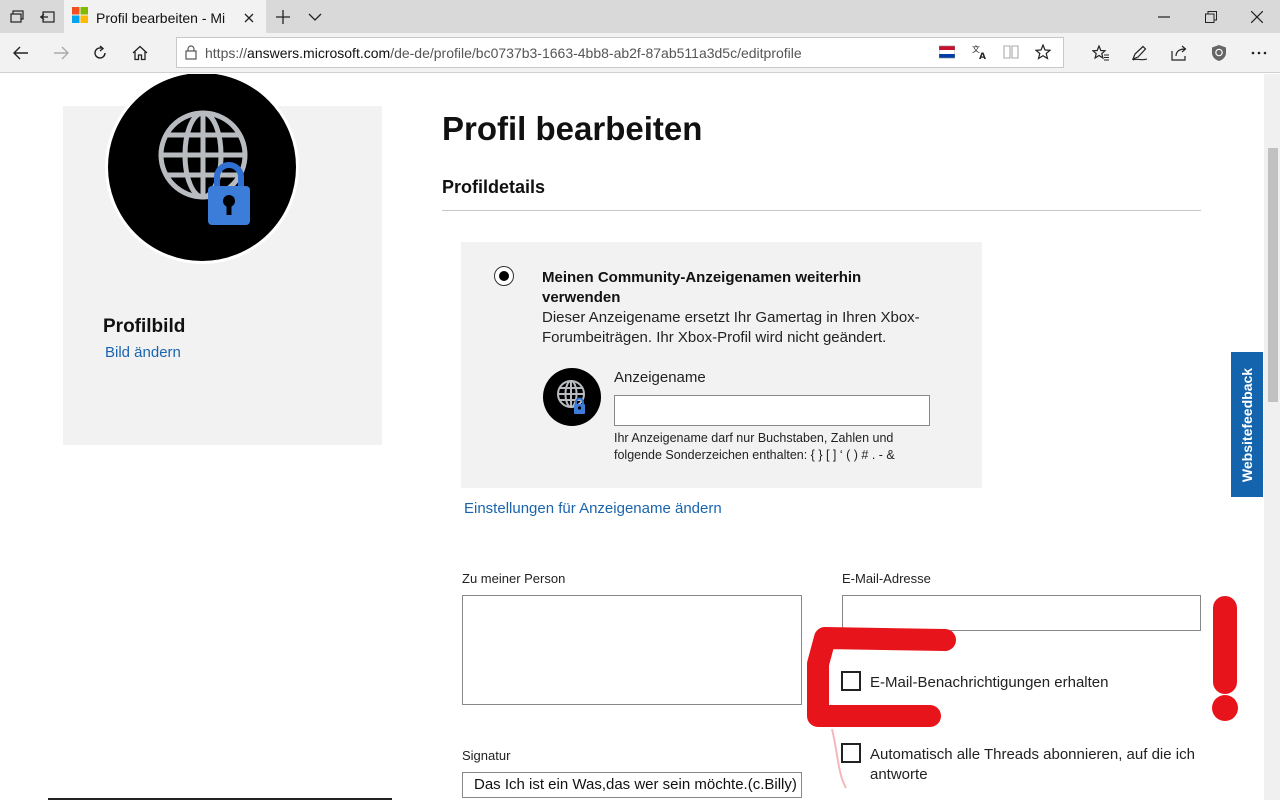  I want to click on email-input, so click(1021, 613).